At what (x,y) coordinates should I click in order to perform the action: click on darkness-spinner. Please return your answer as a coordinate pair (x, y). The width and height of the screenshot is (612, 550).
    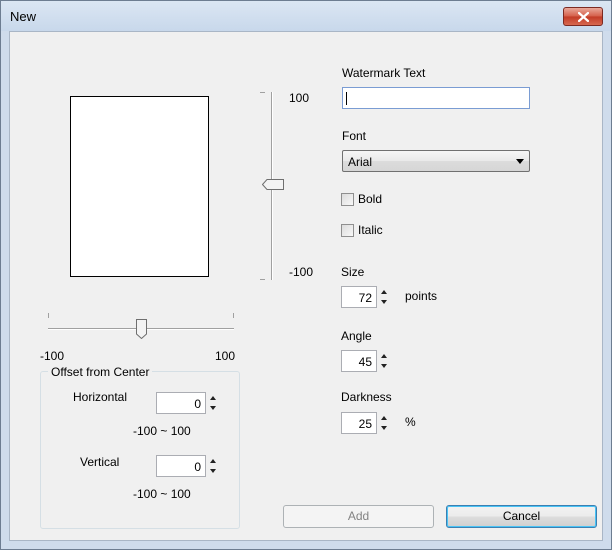
    Looking at the image, I should click on (385, 423).